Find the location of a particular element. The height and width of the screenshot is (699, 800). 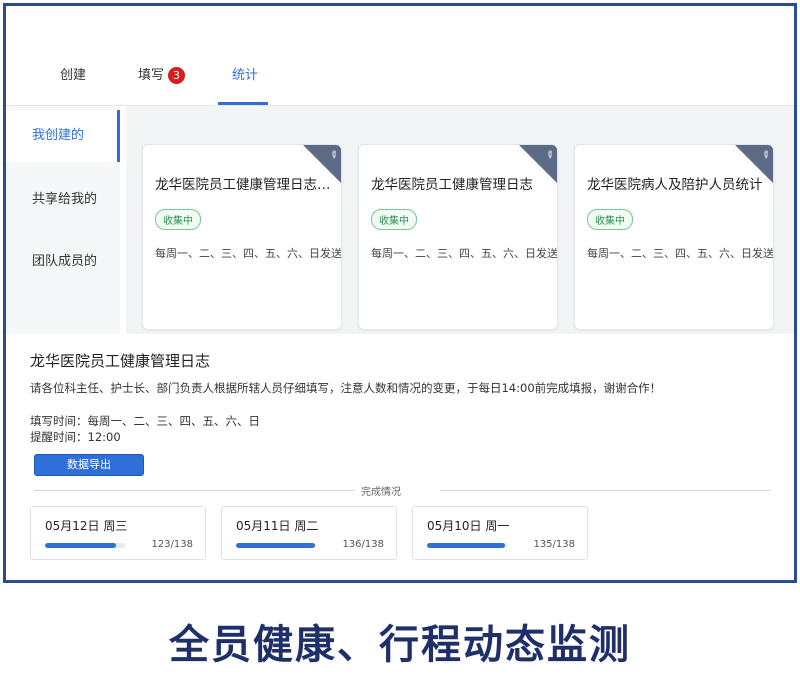

sidebar-item-created-by-me: 我创建的 is located at coordinates (63, 136).